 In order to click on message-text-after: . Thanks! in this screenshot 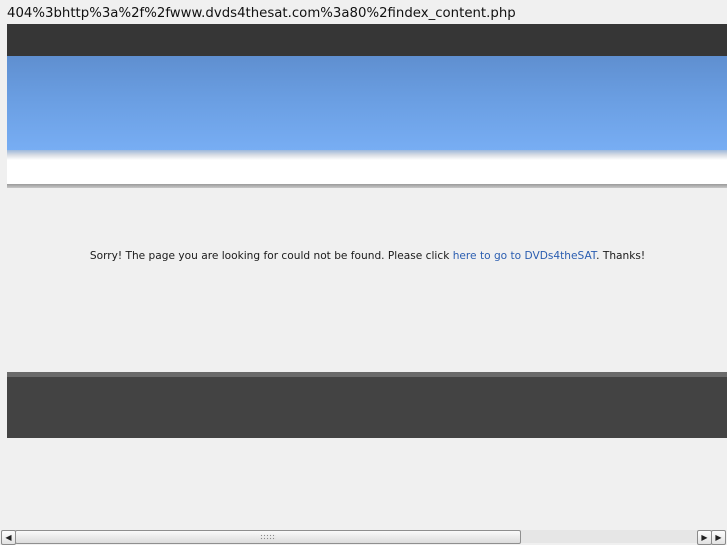, I will do `click(621, 256)`.